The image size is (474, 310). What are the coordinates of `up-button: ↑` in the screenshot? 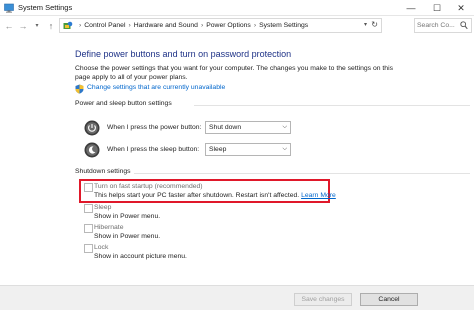 It's located at (51, 26).